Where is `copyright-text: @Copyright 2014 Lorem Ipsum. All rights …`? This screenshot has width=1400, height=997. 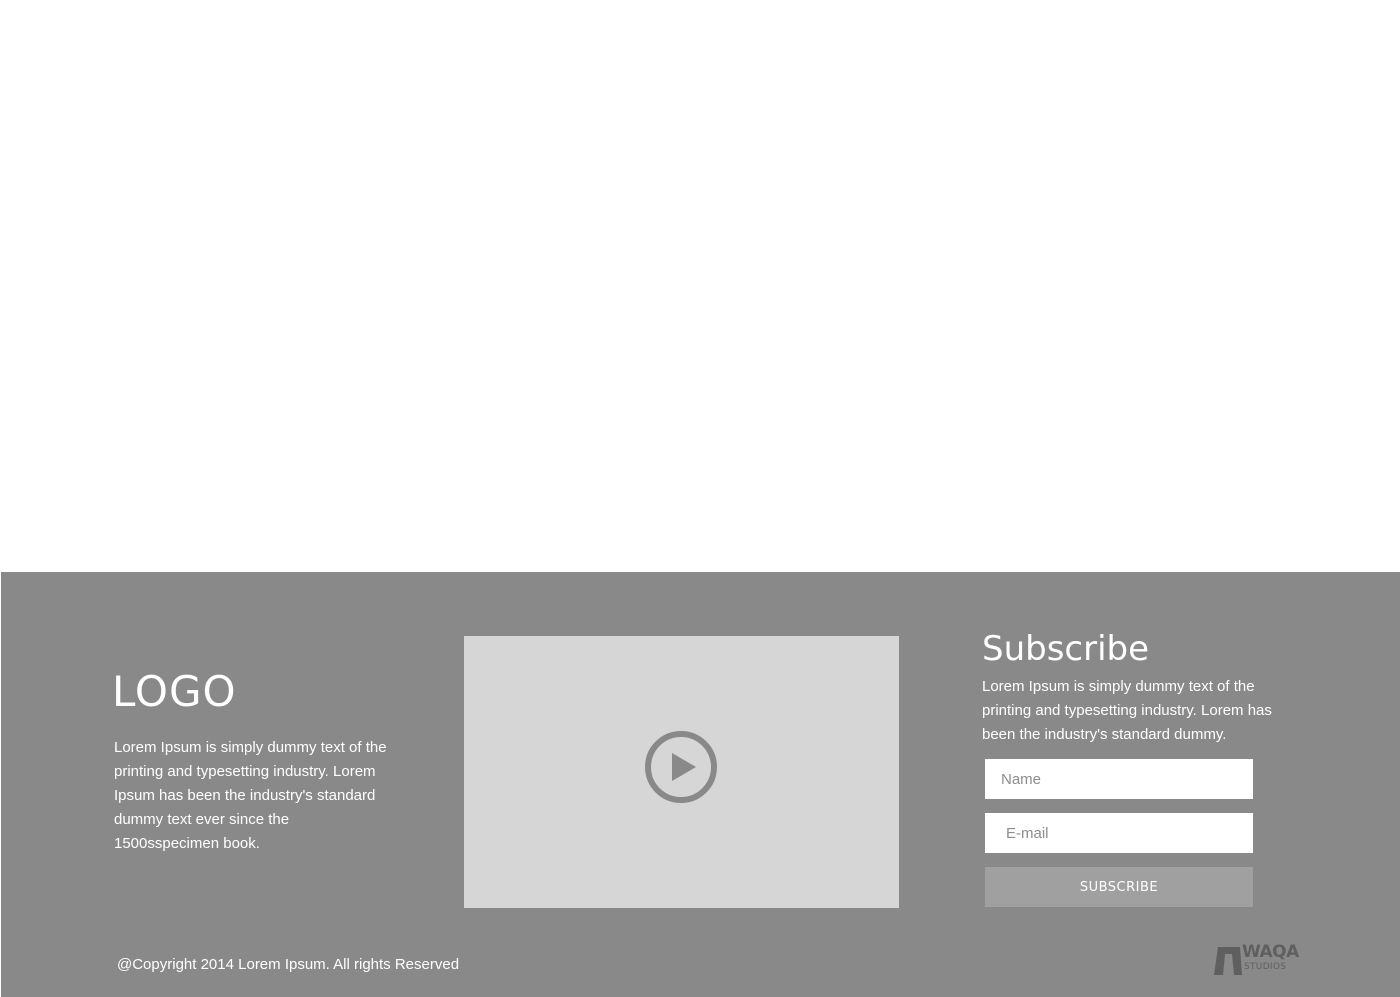 copyright-text: @Copyright 2014 Lorem Ipsum. All rights … is located at coordinates (288, 964).